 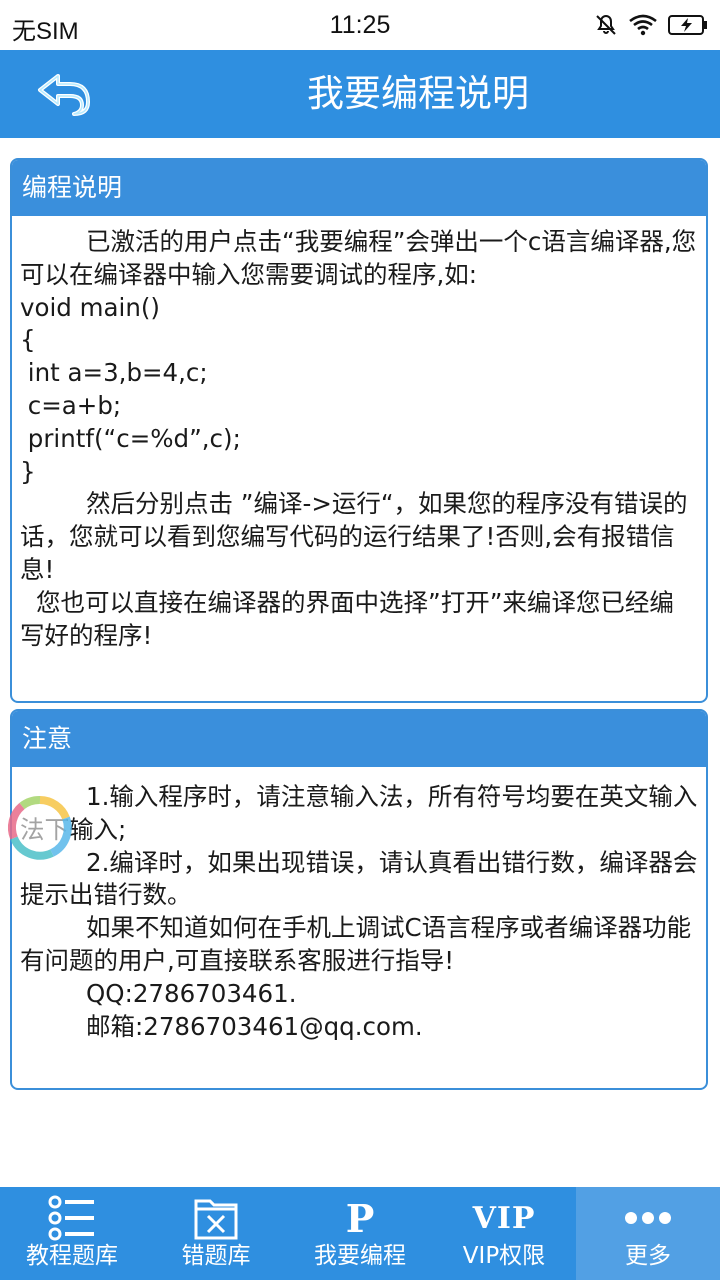 I want to click on tab-tutorial-questions: 教程题库, so click(x=72, y=1233).